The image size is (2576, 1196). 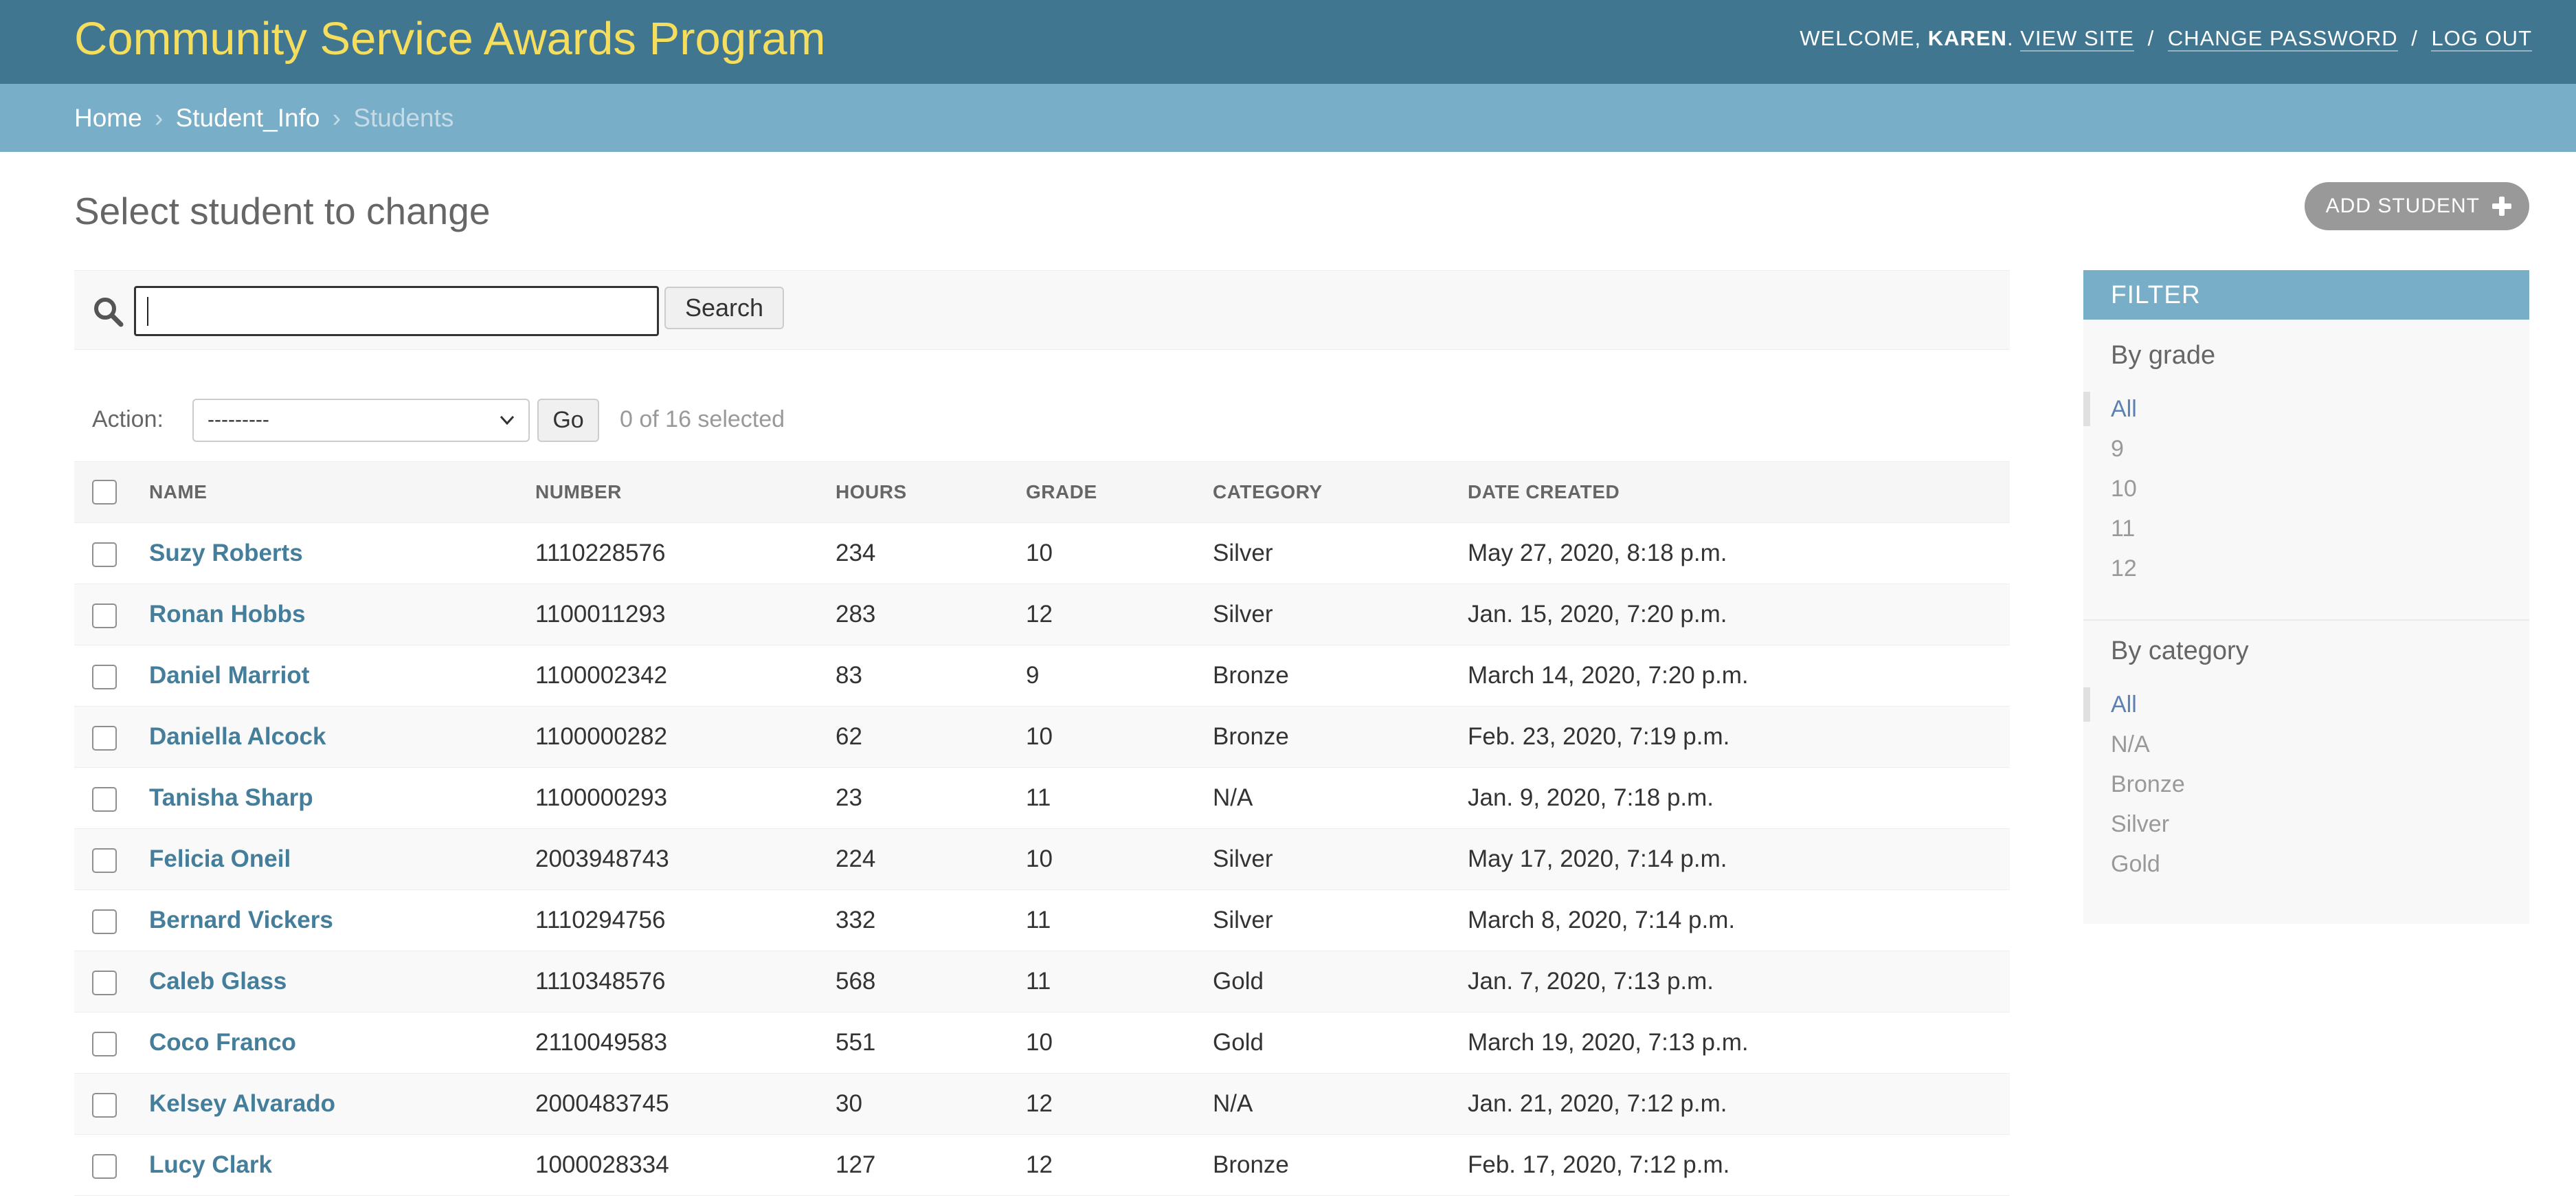 What do you see at coordinates (227, 614) in the screenshot?
I see `student-name-link: Ronan Hobbs` at bounding box center [227, 614].